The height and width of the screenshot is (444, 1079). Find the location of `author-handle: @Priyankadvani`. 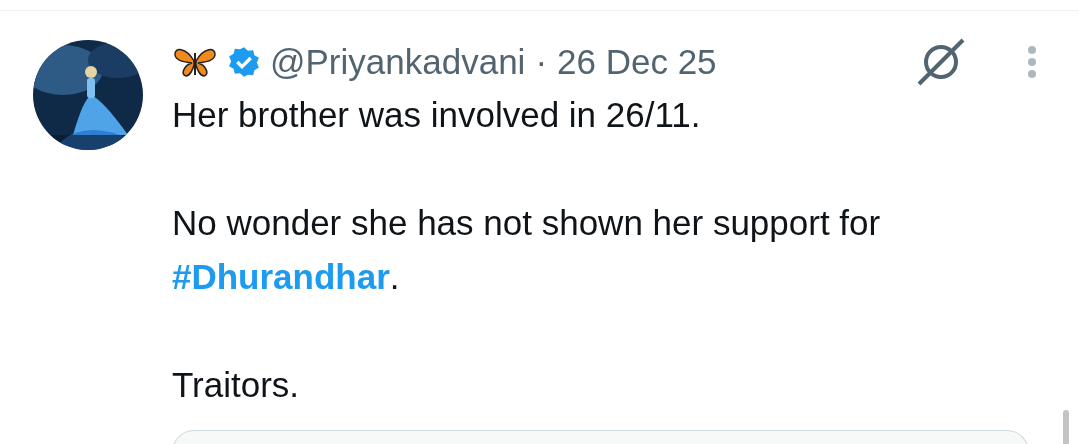

author-handle: @Priyankadvani is located at coordinates (398, 62).